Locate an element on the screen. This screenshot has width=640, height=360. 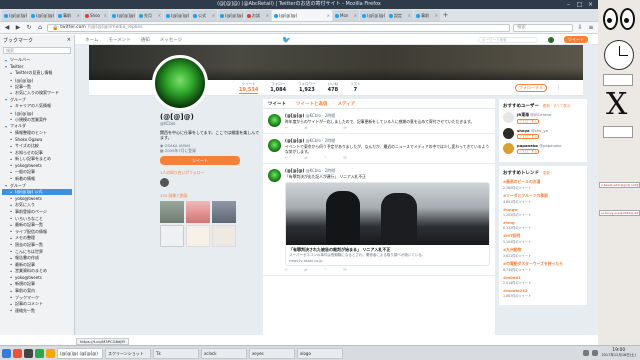
taskbar-task: xclock is located at coordinates (224, 353).